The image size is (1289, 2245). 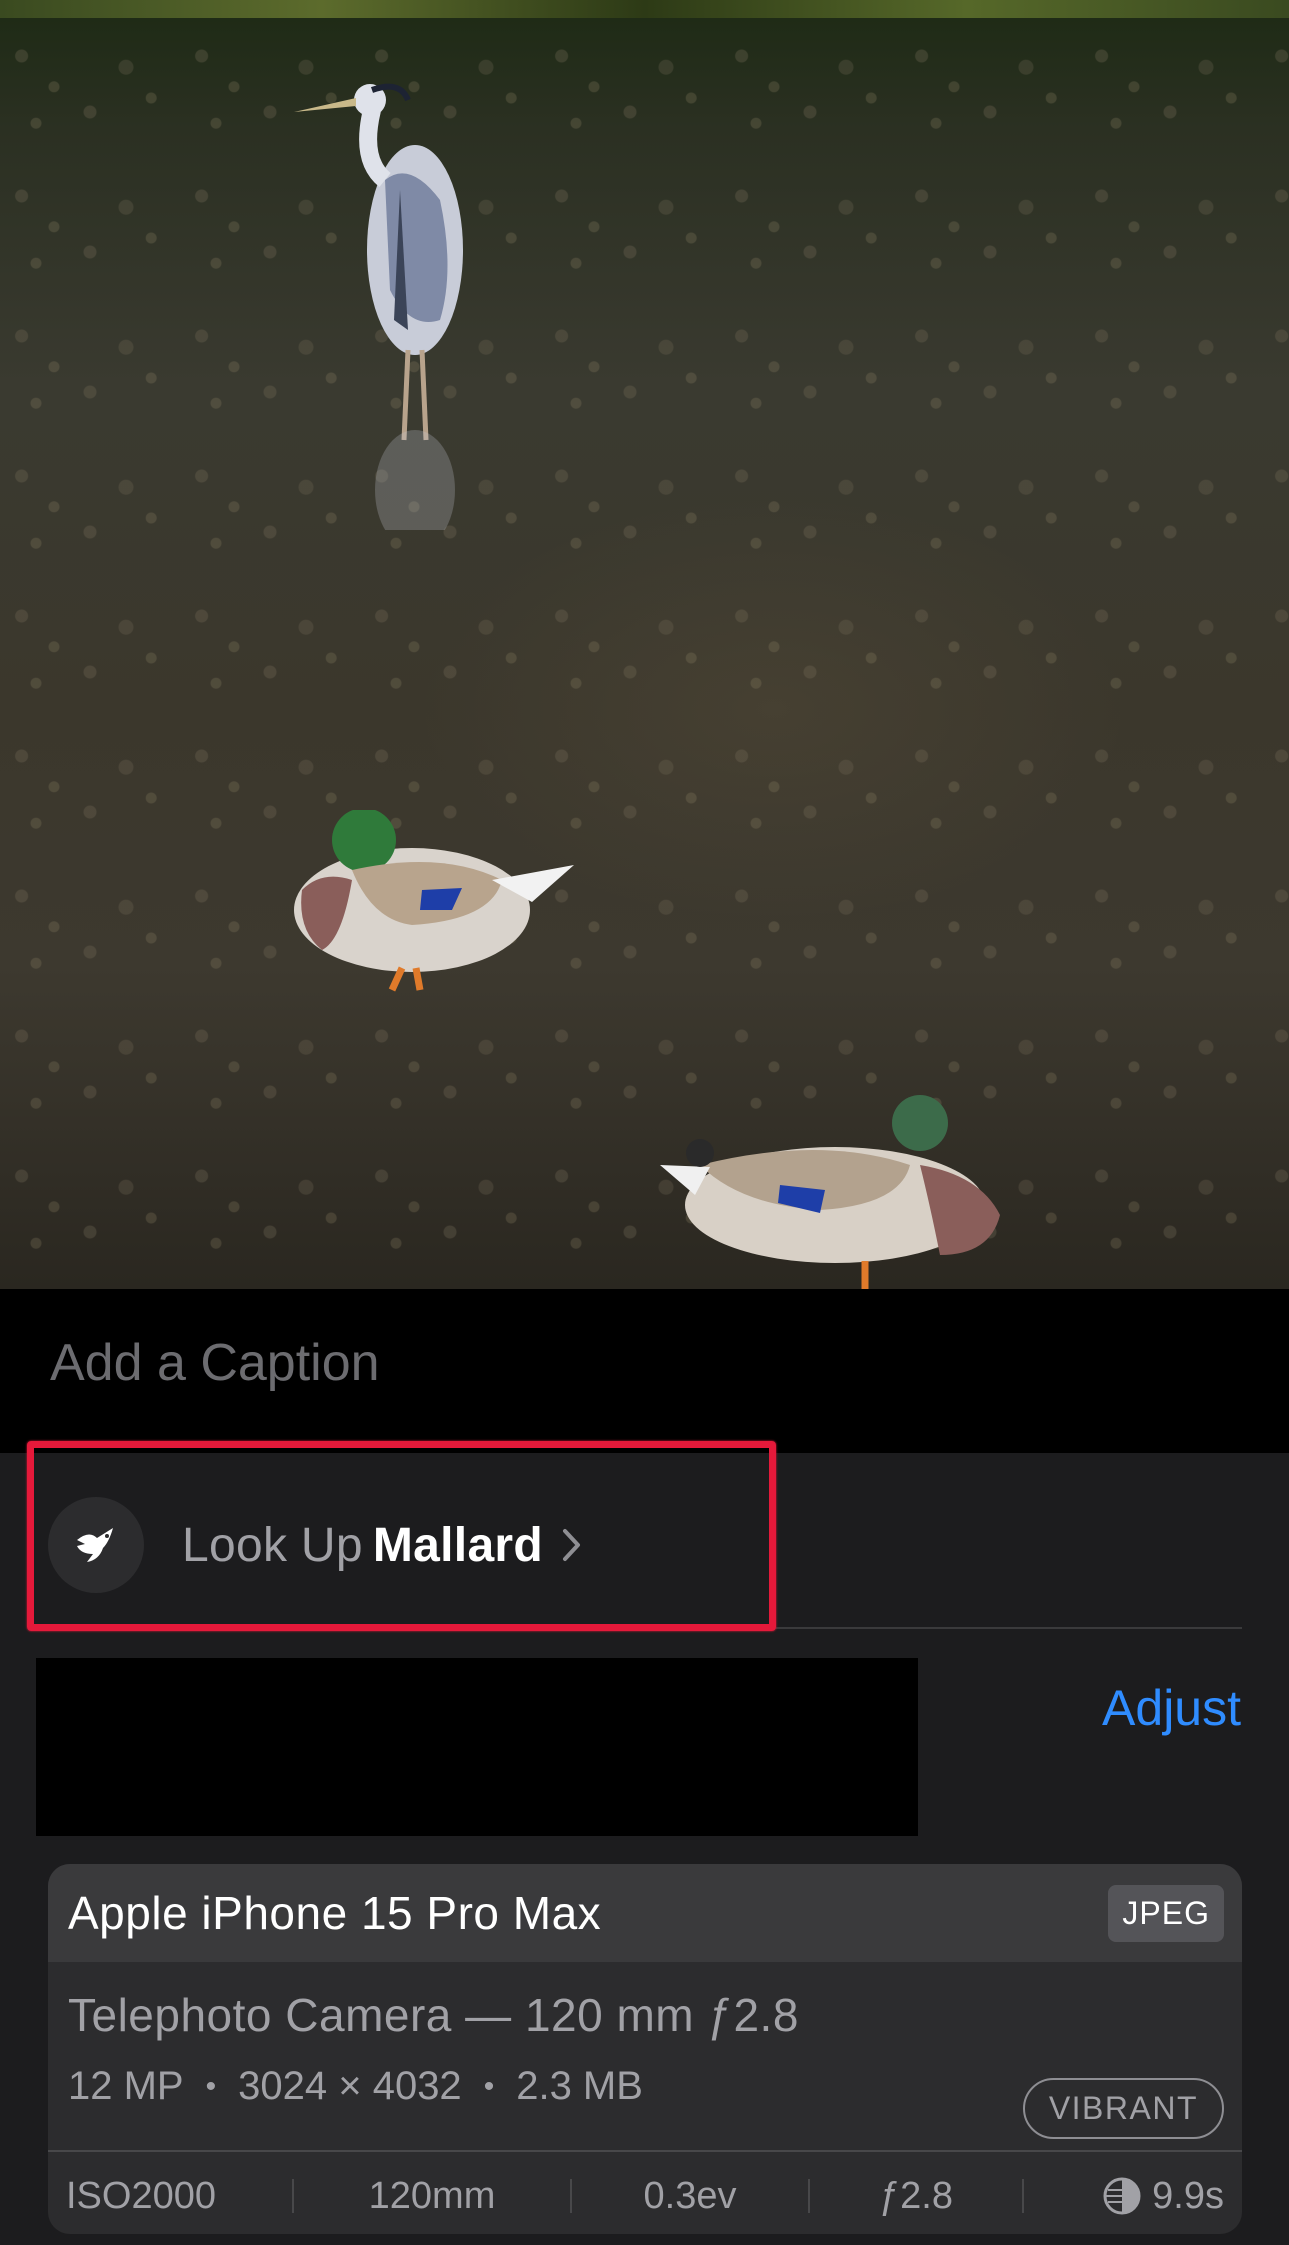 What do you see at coordinates (350, 2086) in the screenshot?
I see `resolution: 3024 × 4032` at bounding box center [350, 2086].